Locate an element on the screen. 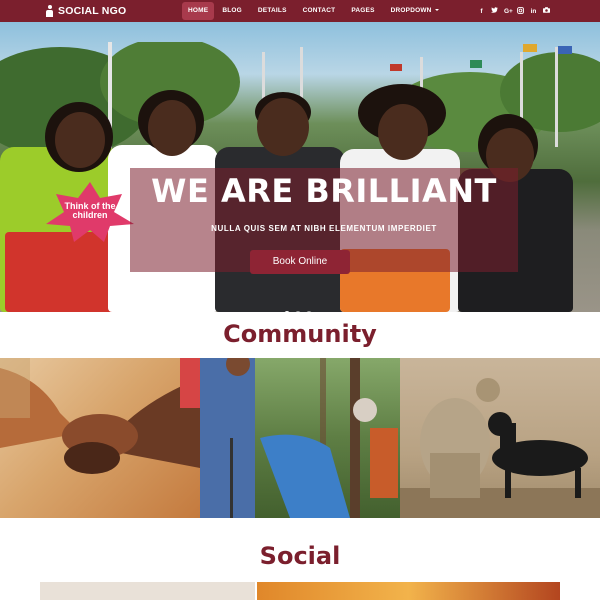 The image size is (600, 600). facebook-icon: f is located at coordinates (481, 11).